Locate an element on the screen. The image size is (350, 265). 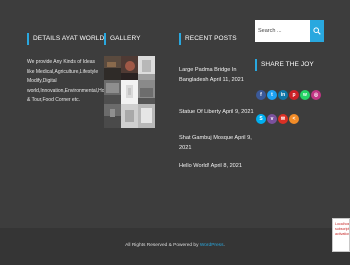
about-title: DETAILS AYAT WORLD is located at coordinates (65, 39).